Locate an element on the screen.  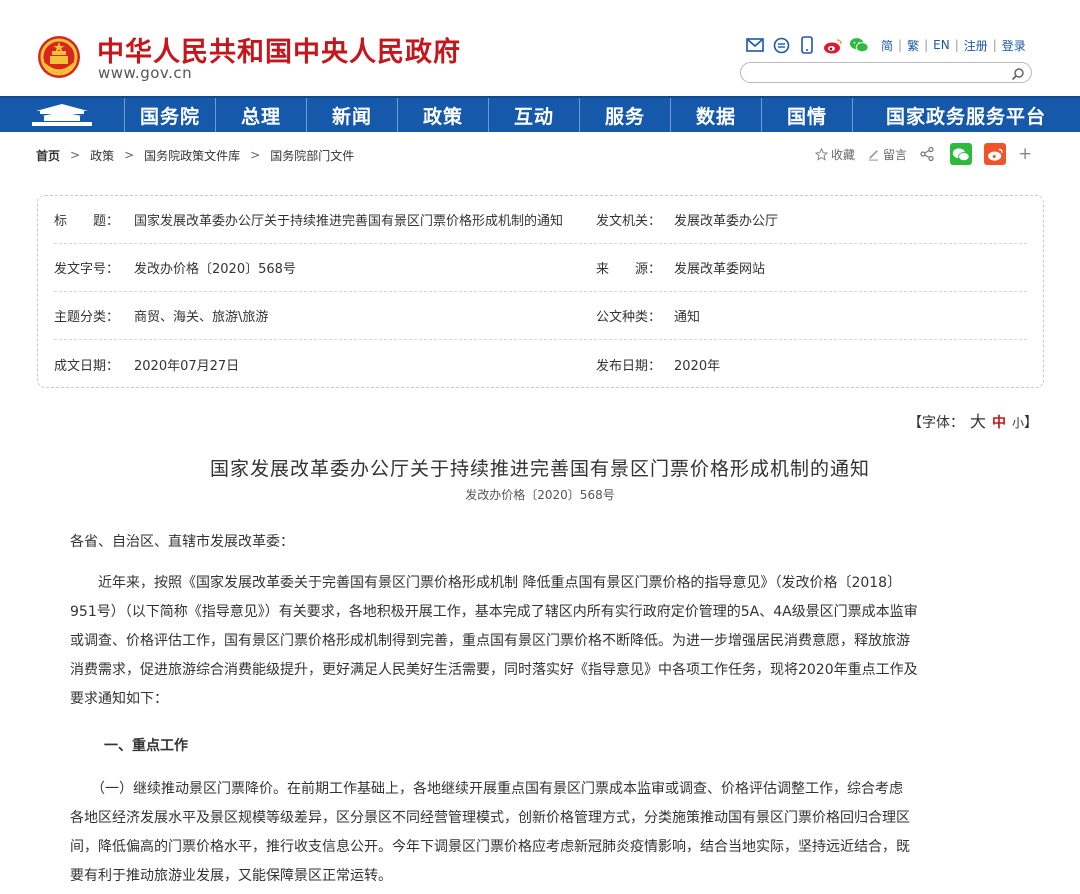
breadcrumb: 首页 > 政策 > 国务院政策文件库 > 国务院部门文件 is located at coordinates (195, 155).